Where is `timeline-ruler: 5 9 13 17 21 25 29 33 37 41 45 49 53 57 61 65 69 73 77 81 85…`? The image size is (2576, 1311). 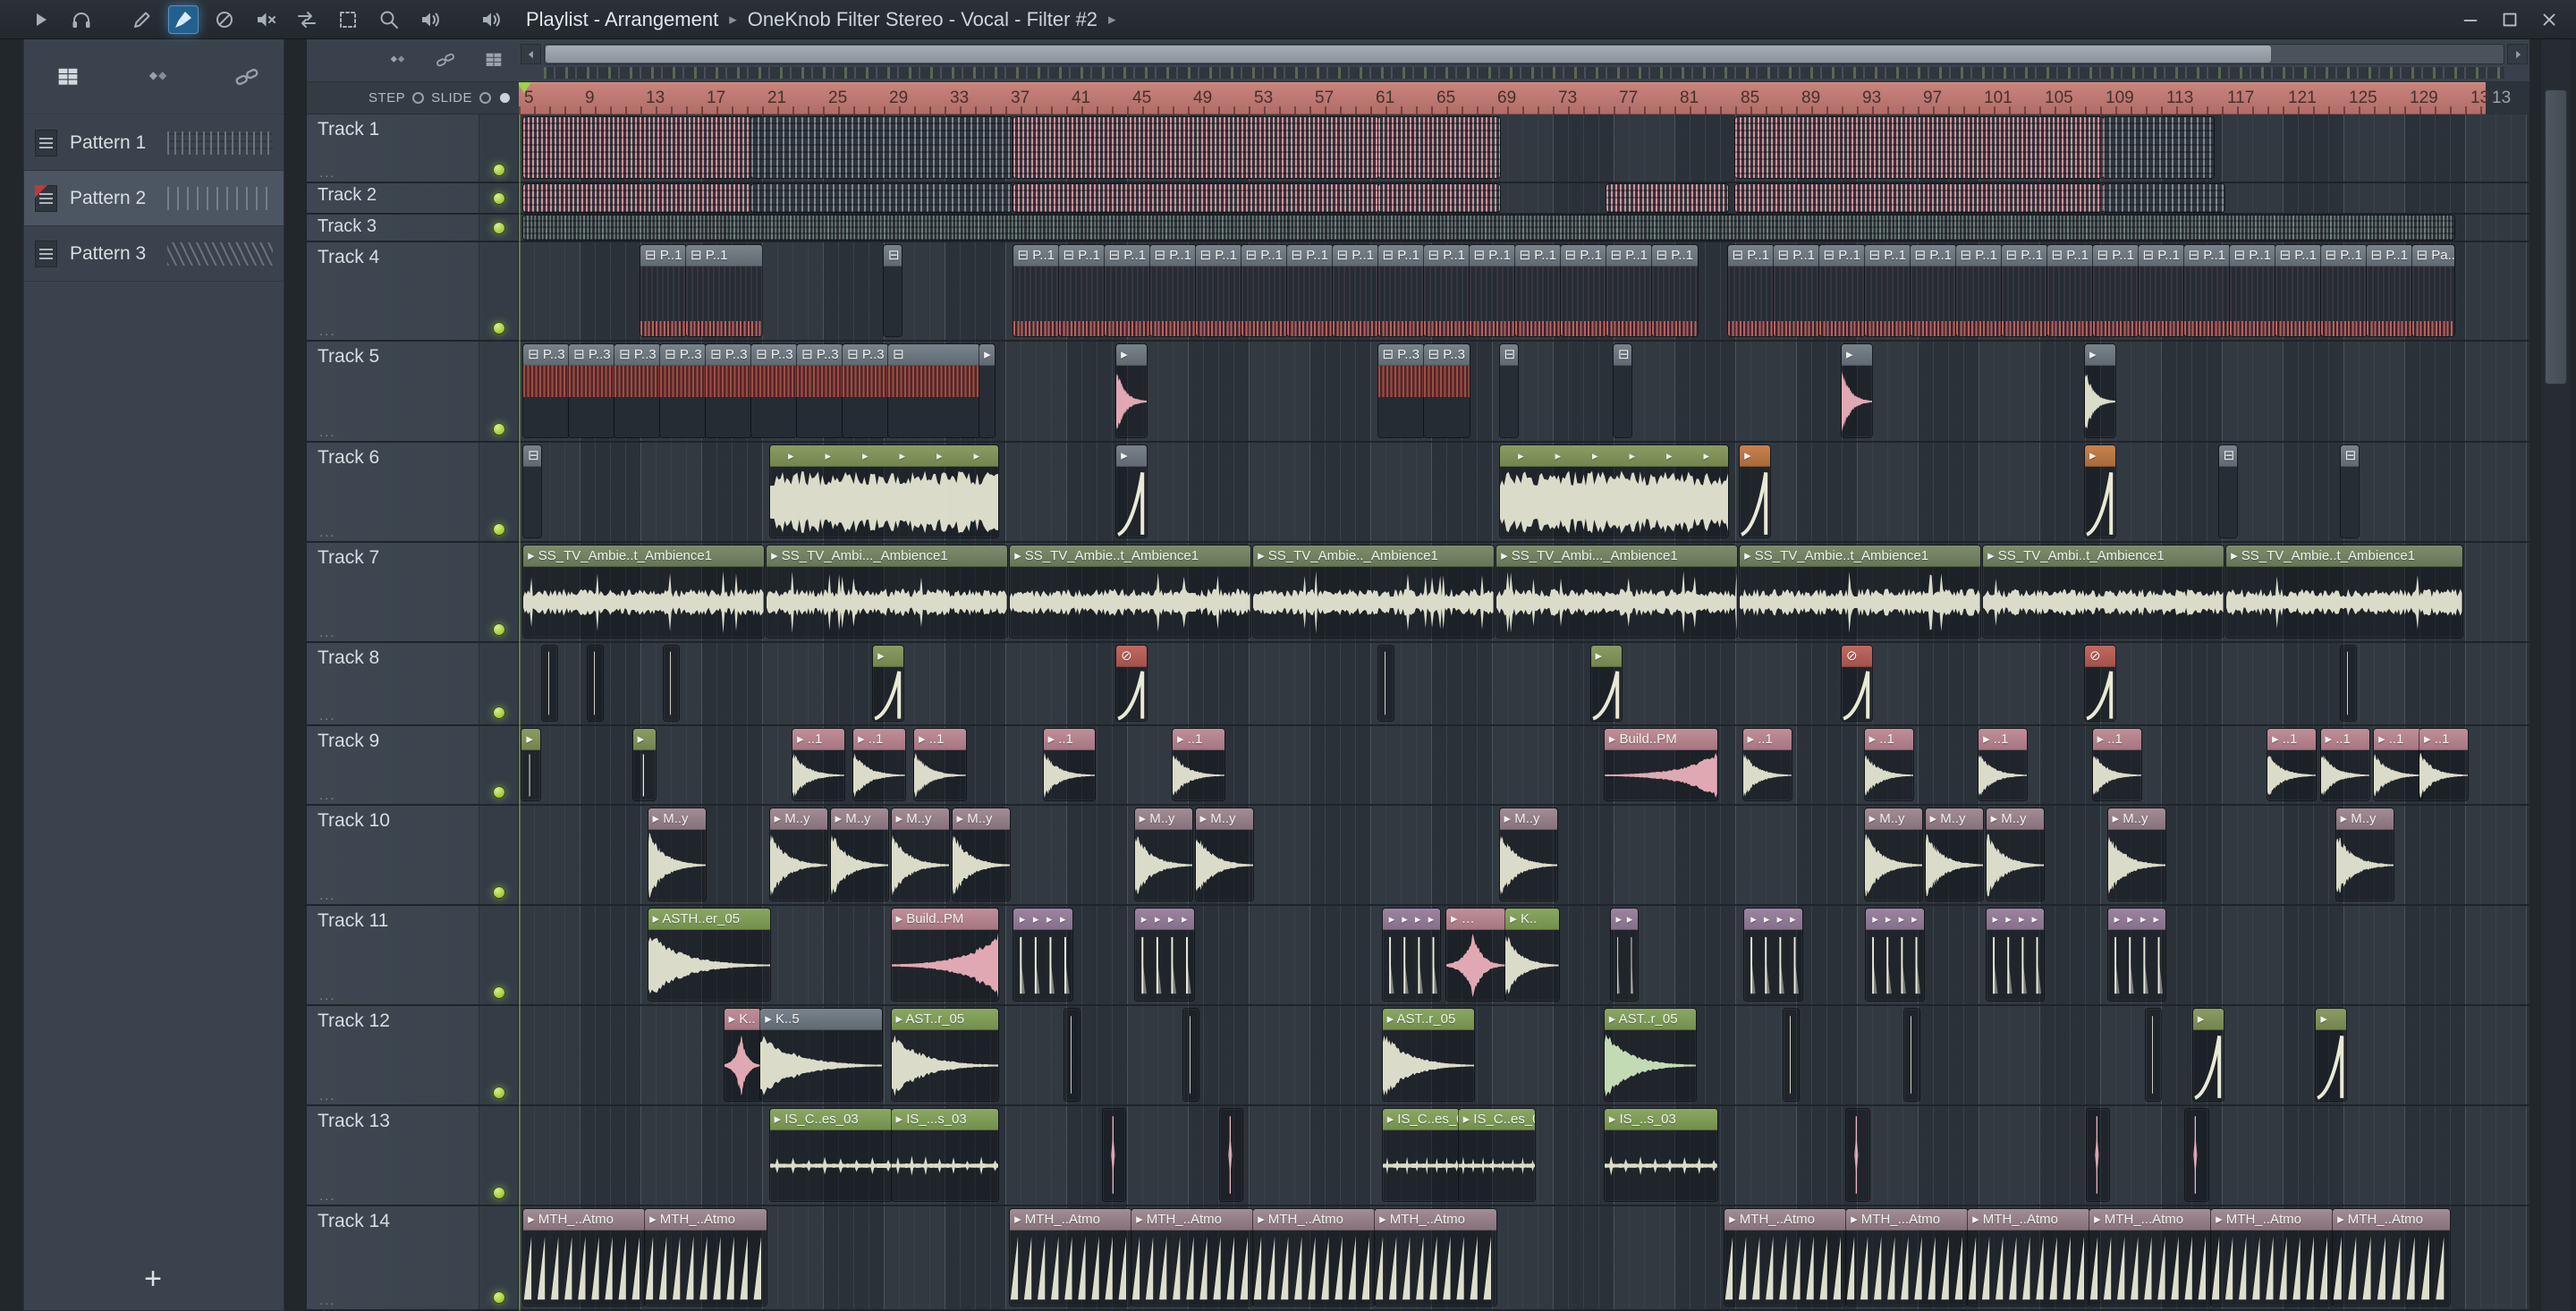
timeline-ruler: 5 9 13 17 21 25 29 33 37 41 45 49 53 57 61 65 69 73 77 81 85… is located at coordinates (1524, 98).